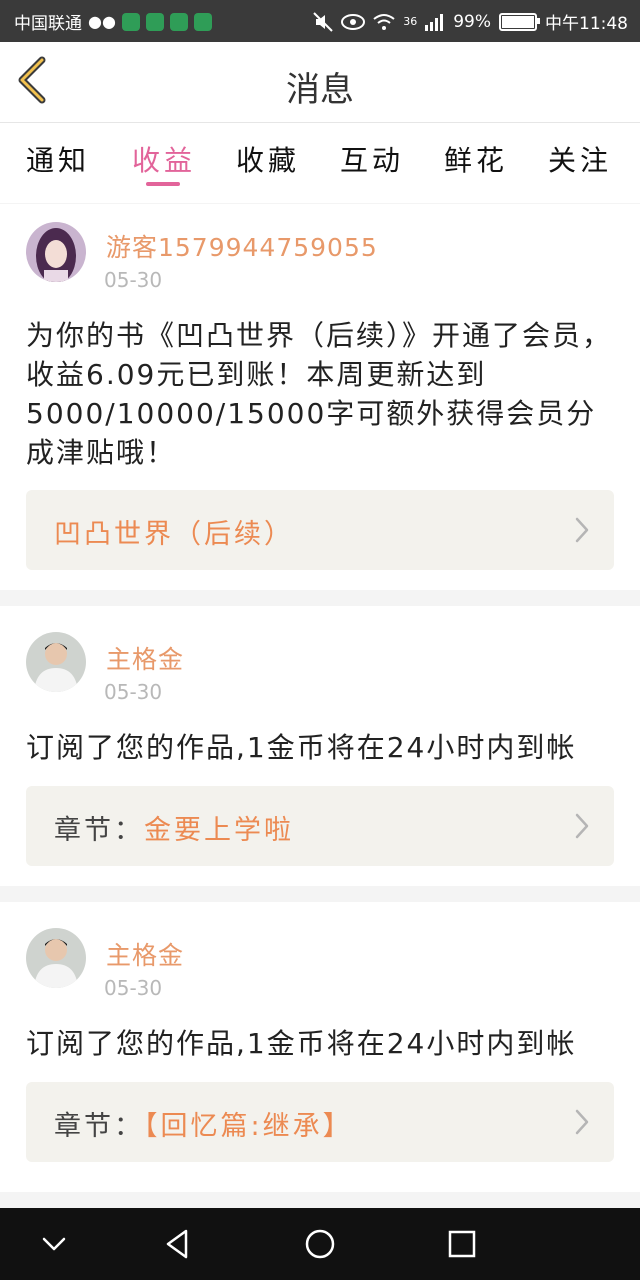 This screenshot has width=640, height=1280. I want to click on tab-following: 关注, so click(580, 159).